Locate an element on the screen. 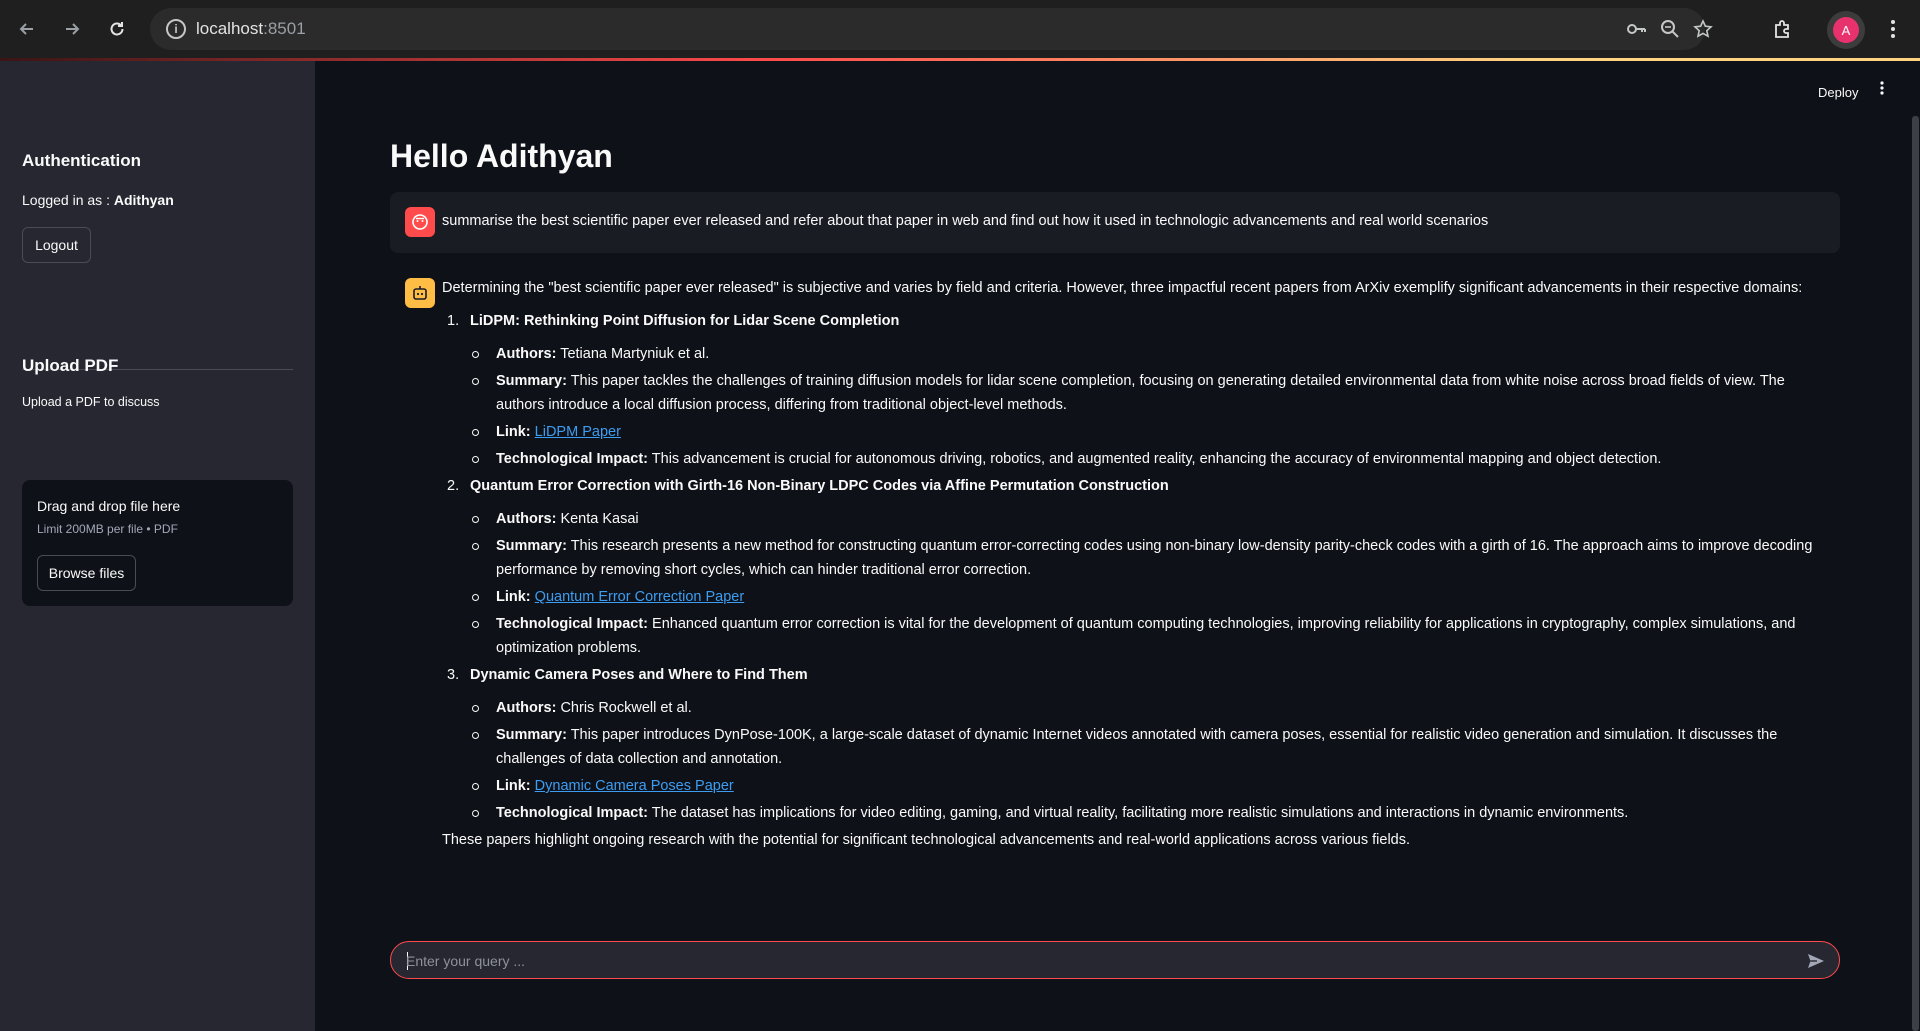 This screenshot has width=1920, height=1031. send-icon is located at coordinates (1816, 961).